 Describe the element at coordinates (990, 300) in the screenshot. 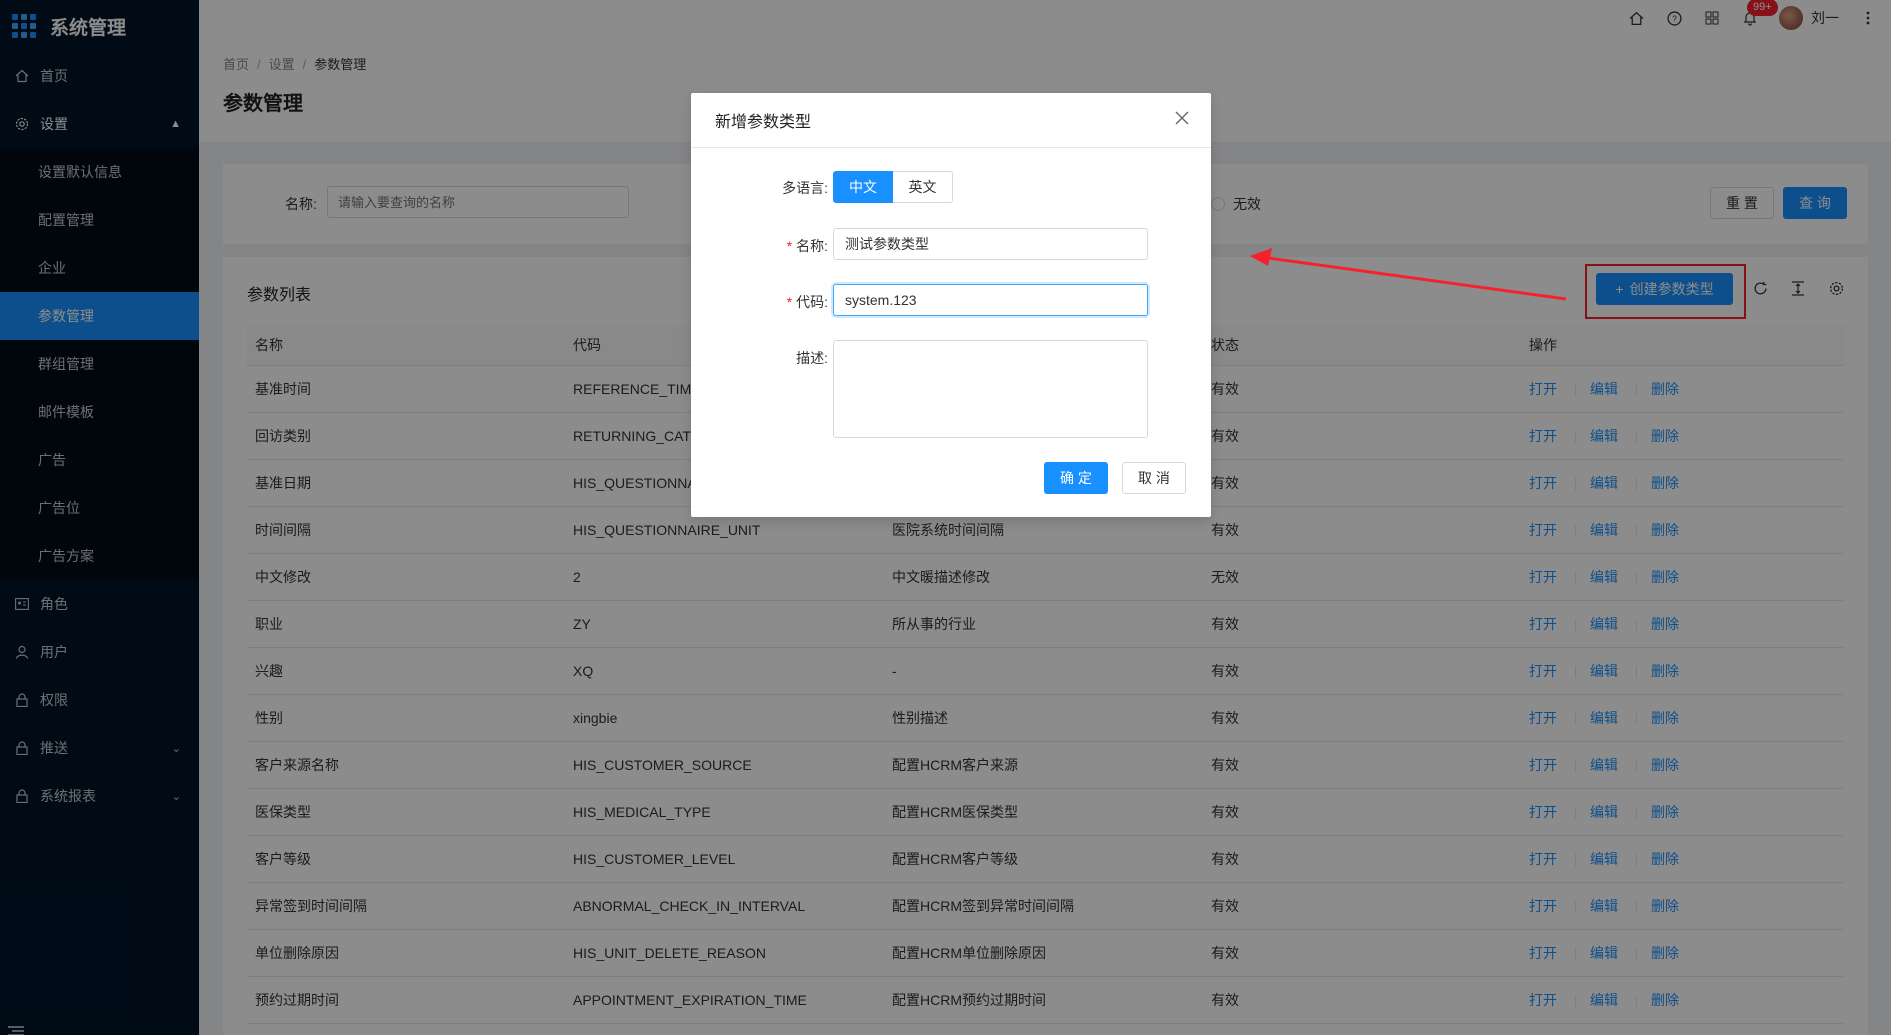

I see `code-field` at that location.